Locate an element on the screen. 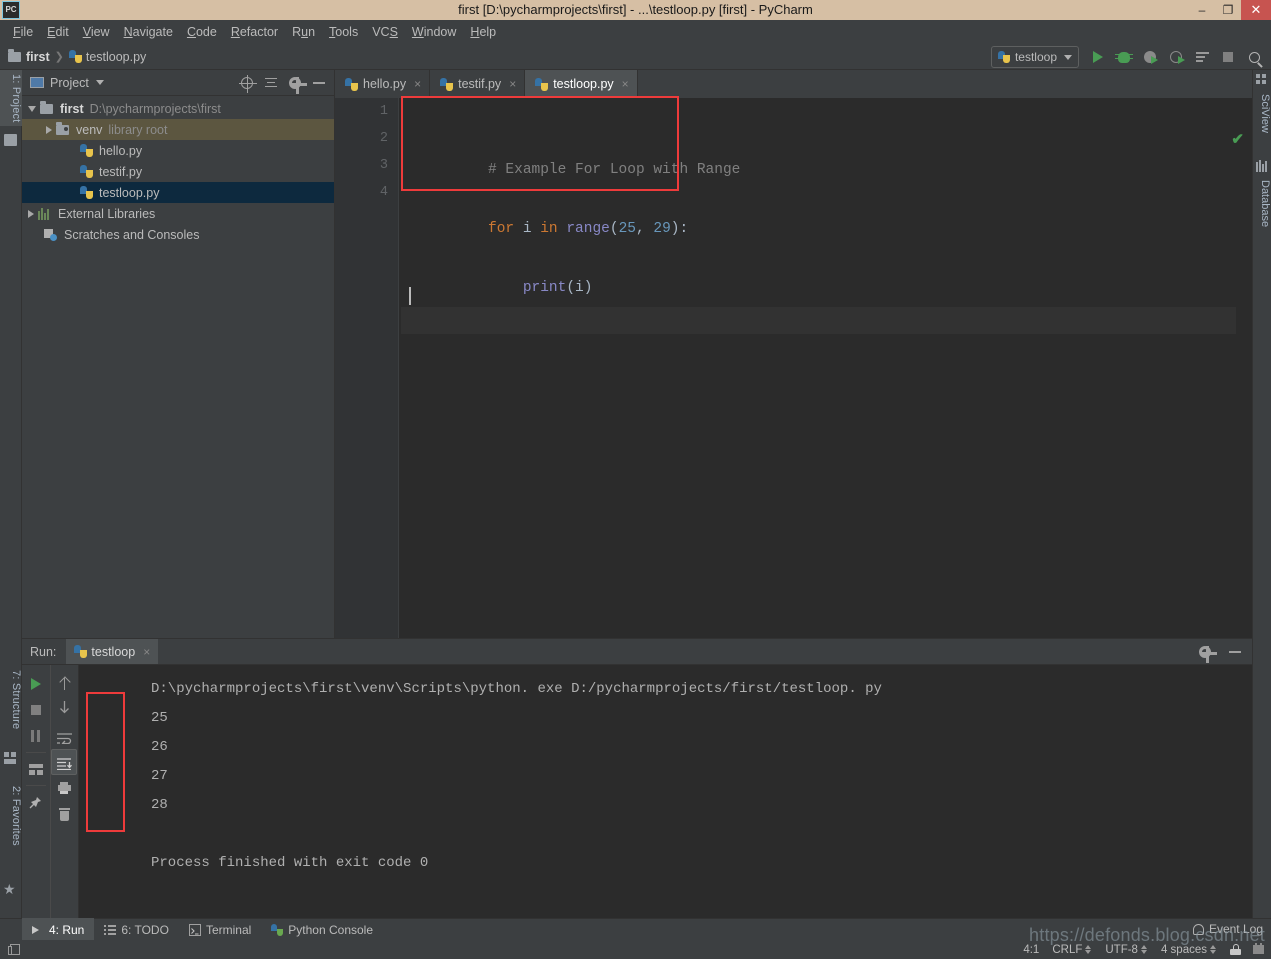 This screenshot has height=959, width=1271. code-line-2: for i in range(25, 29): is located at coordinates (818, 213).